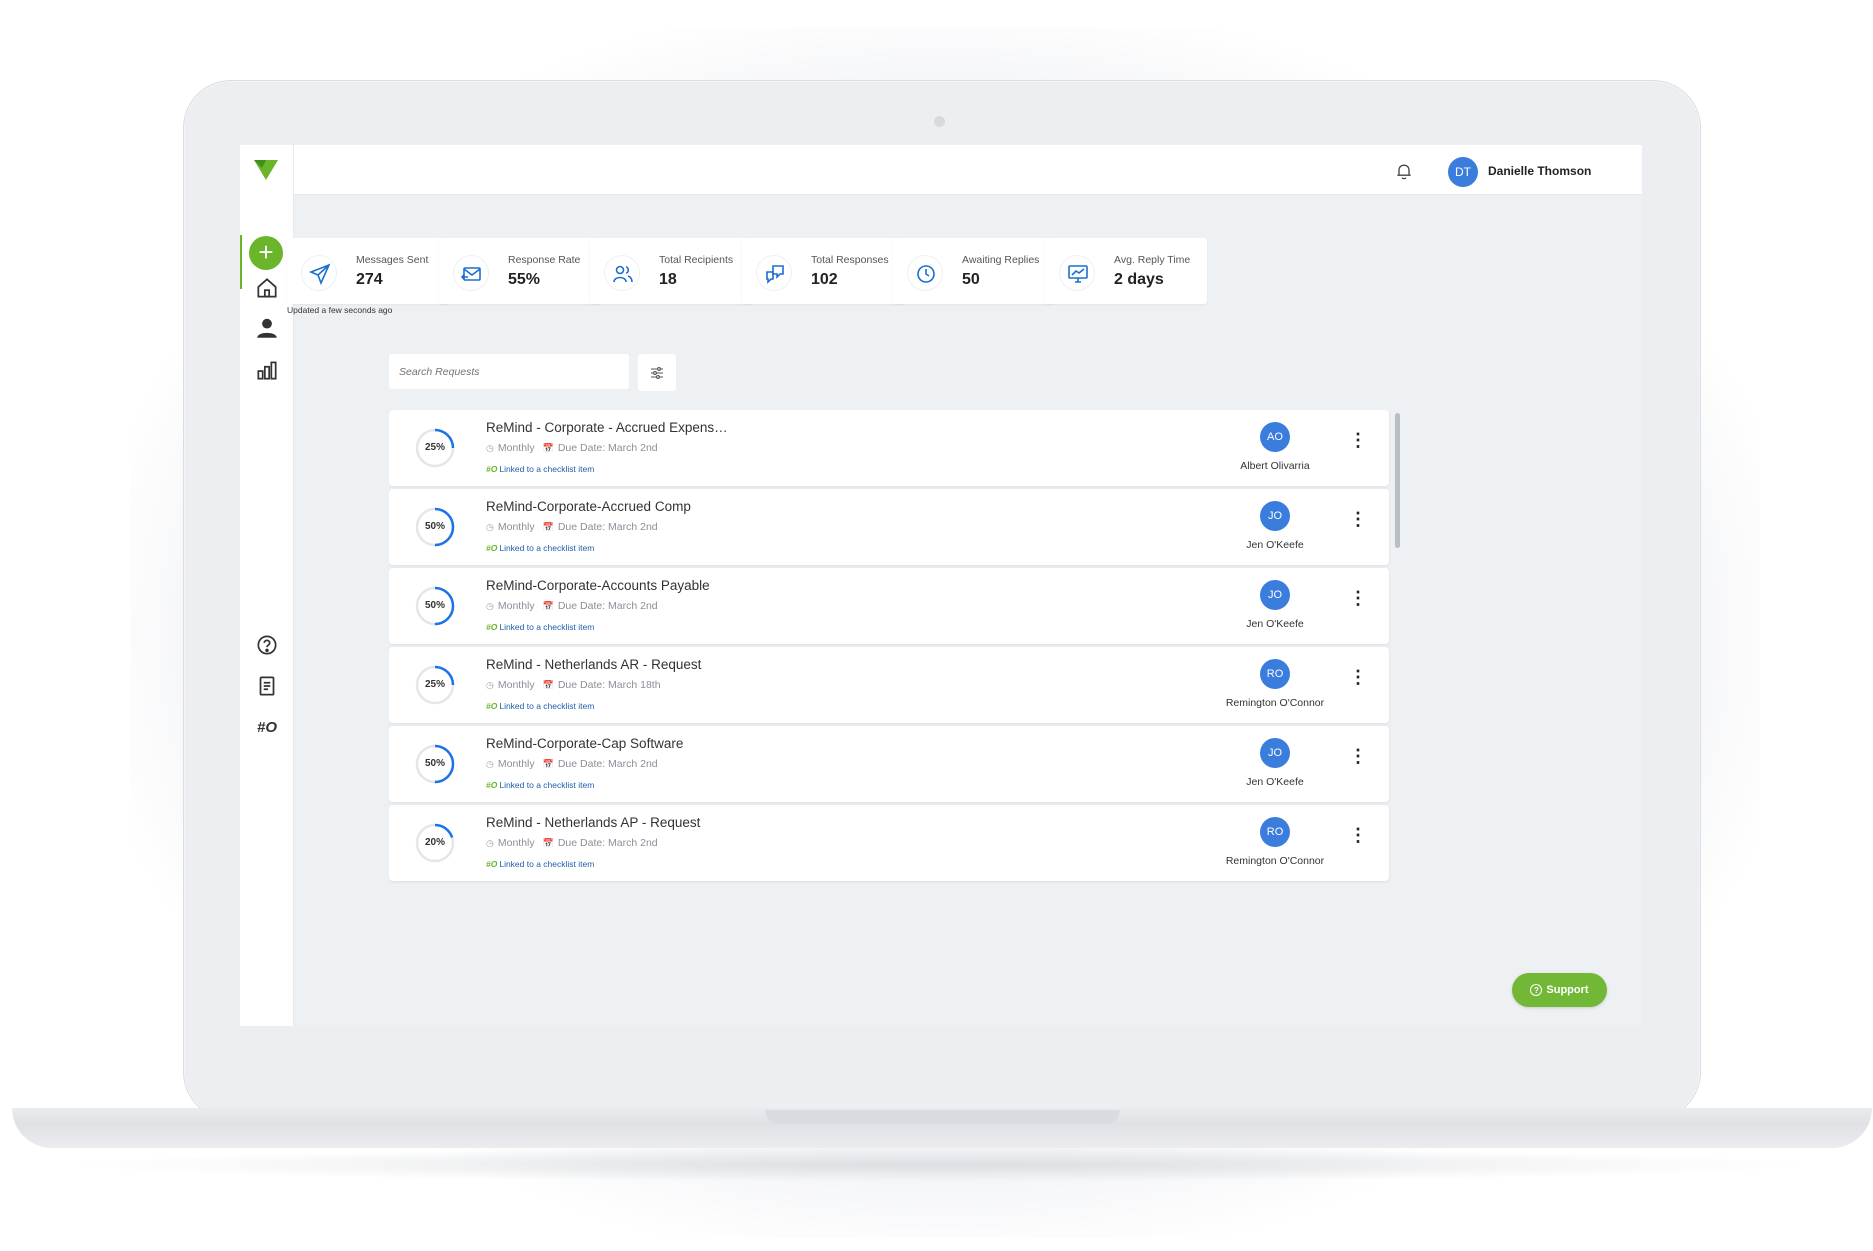 This screenshot has height=1251, width=1873. Describe the element at coordinates (584, 743) in the screenshot. I see `request-title: ReMind-Corporate-Cap Software` at that location.